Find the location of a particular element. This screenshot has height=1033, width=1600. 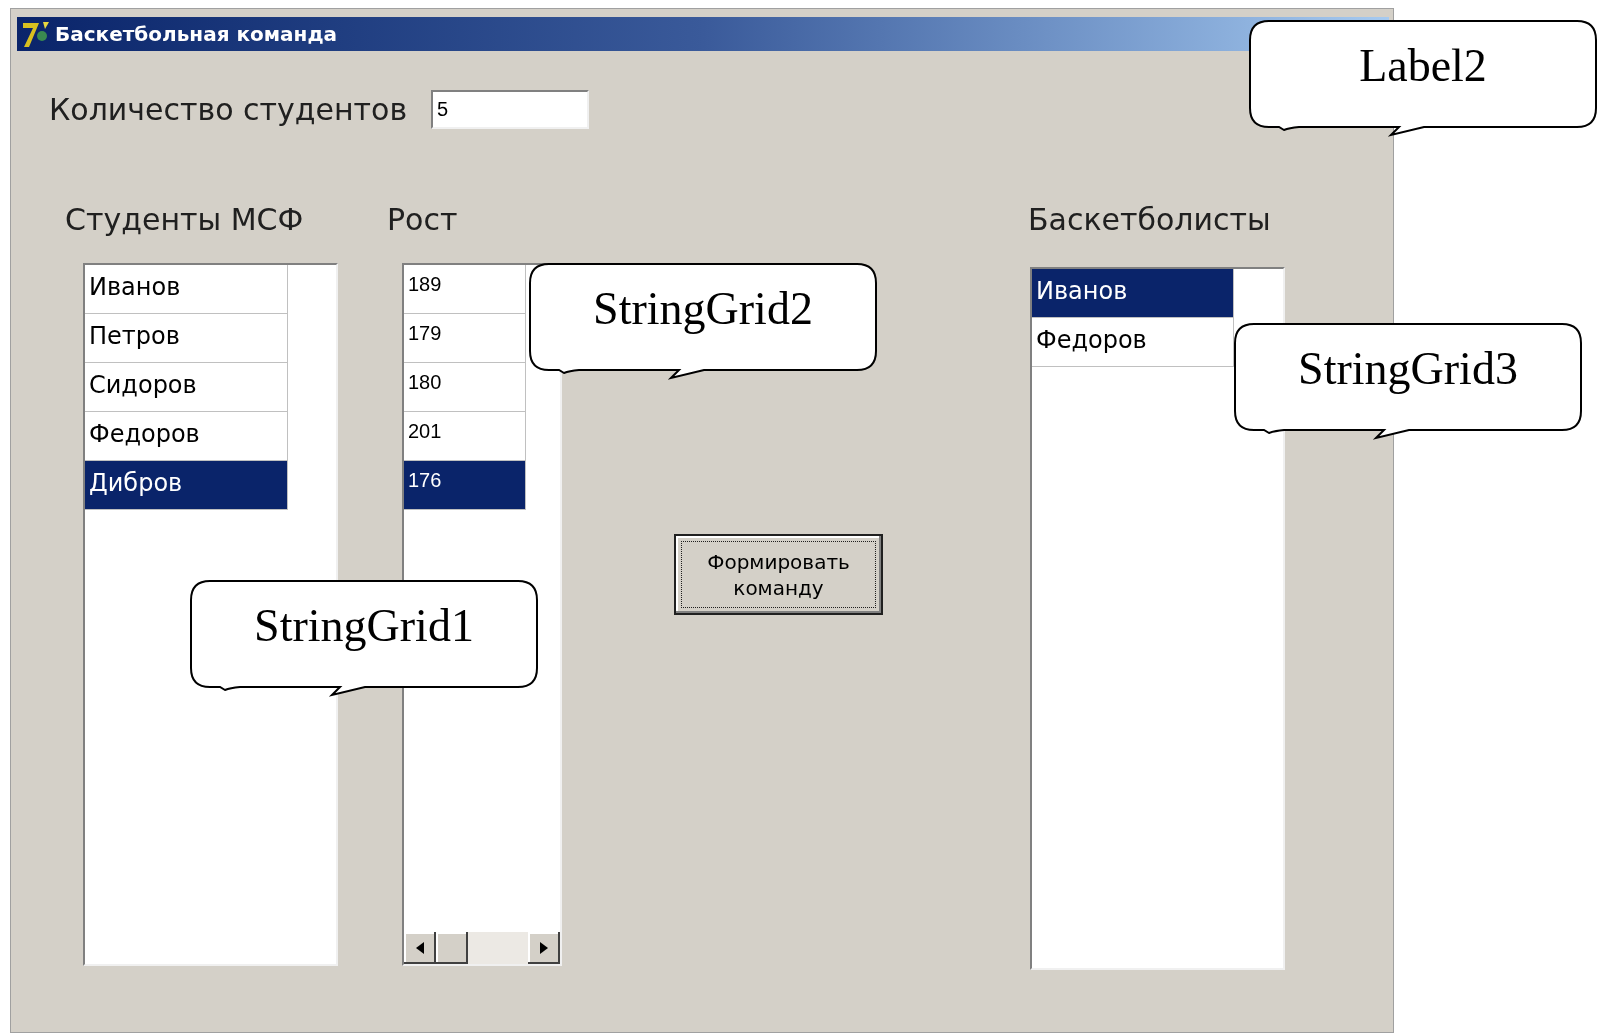

grid-cell: 180 is located at coordinates (465, 387).